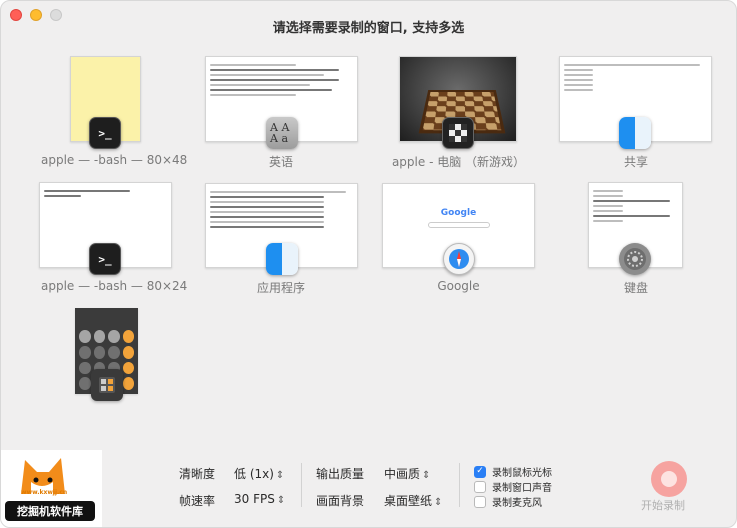 The height and width of the screenshot is (528, 737). What do you see at coordinates (480, 471) in the screenshot?
I see `record-cursor-checkbox: ✓` at bounding box center [480, 471].